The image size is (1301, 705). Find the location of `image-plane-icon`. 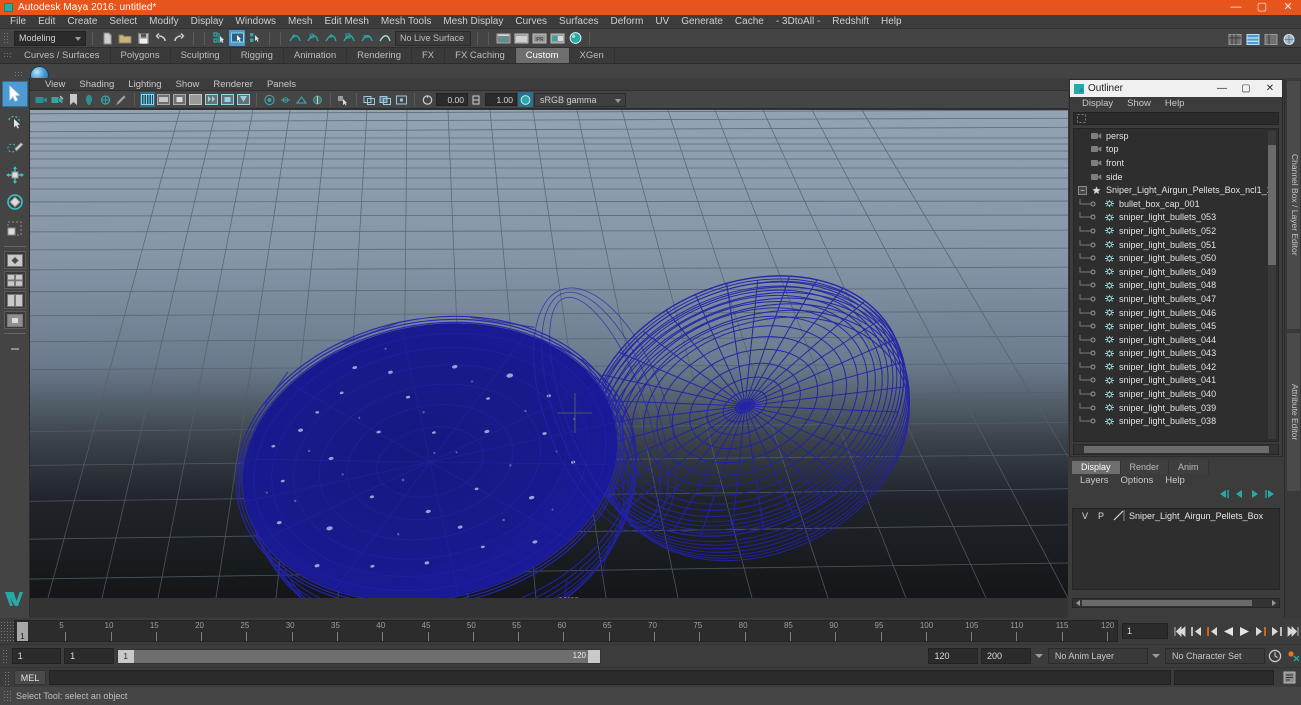

image-plane-icon is located at coordinates (89, 99).